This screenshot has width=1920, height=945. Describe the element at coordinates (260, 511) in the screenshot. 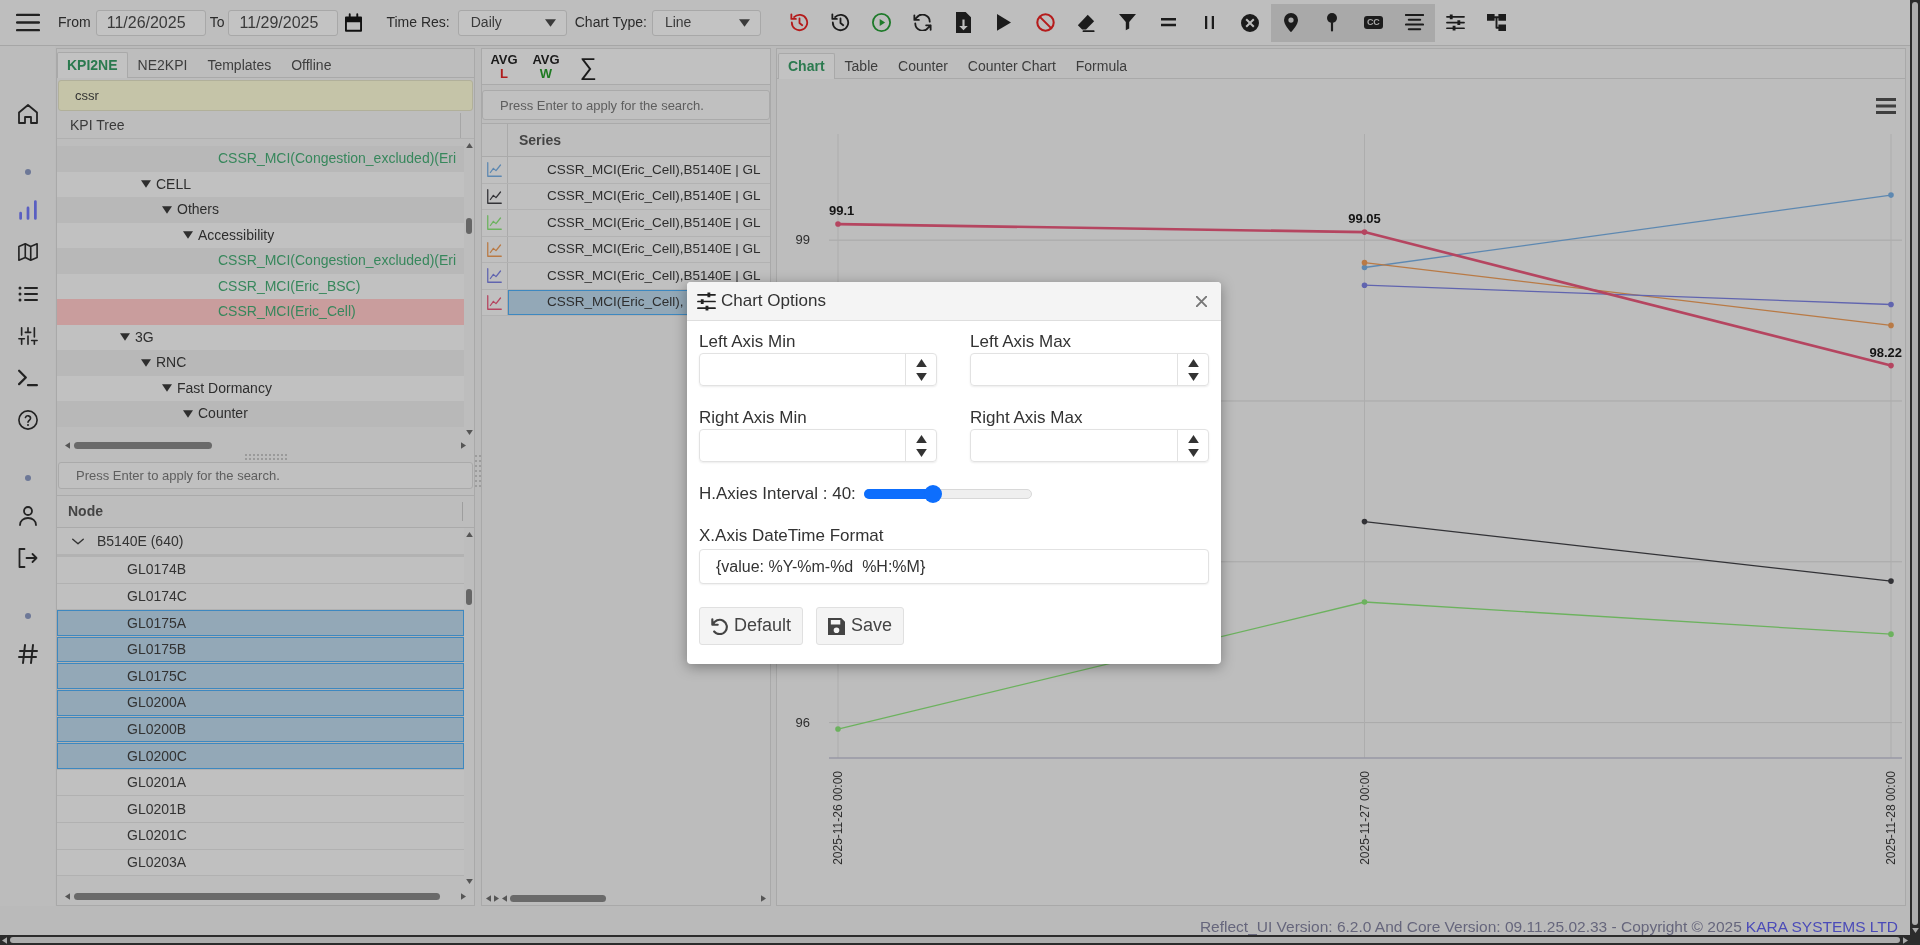

I see `column-header: Node` at that location.